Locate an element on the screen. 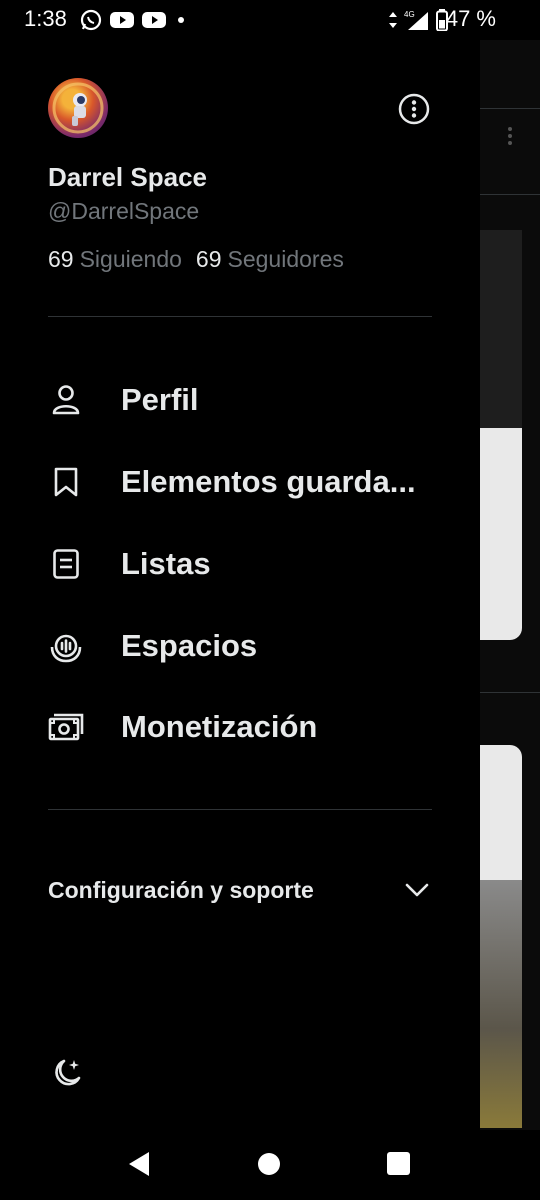 This screenshot has height=1200, width=540. menu-item-label: Monetización is located at coordinates (219, 726).